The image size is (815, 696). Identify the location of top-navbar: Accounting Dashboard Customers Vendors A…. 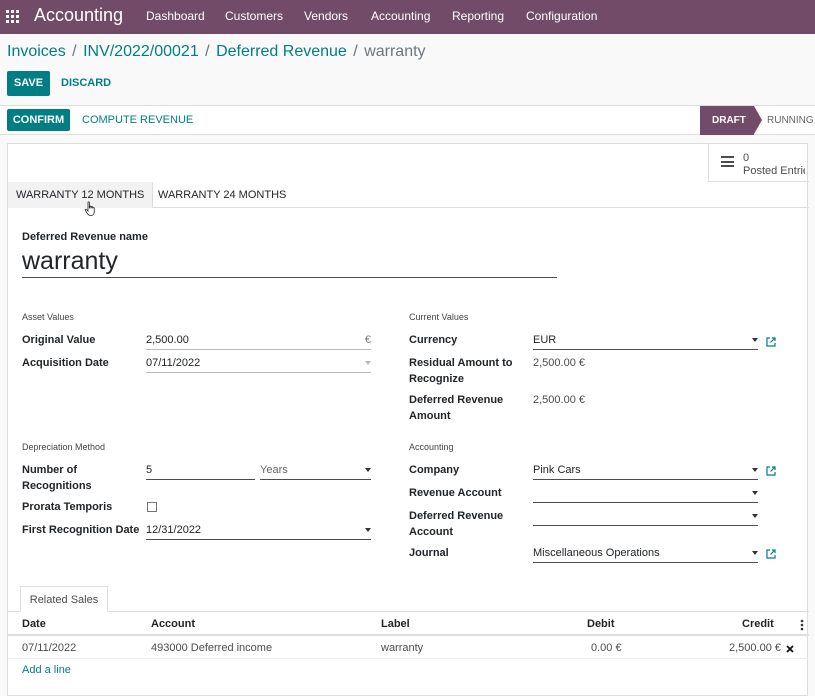
(407, 17).